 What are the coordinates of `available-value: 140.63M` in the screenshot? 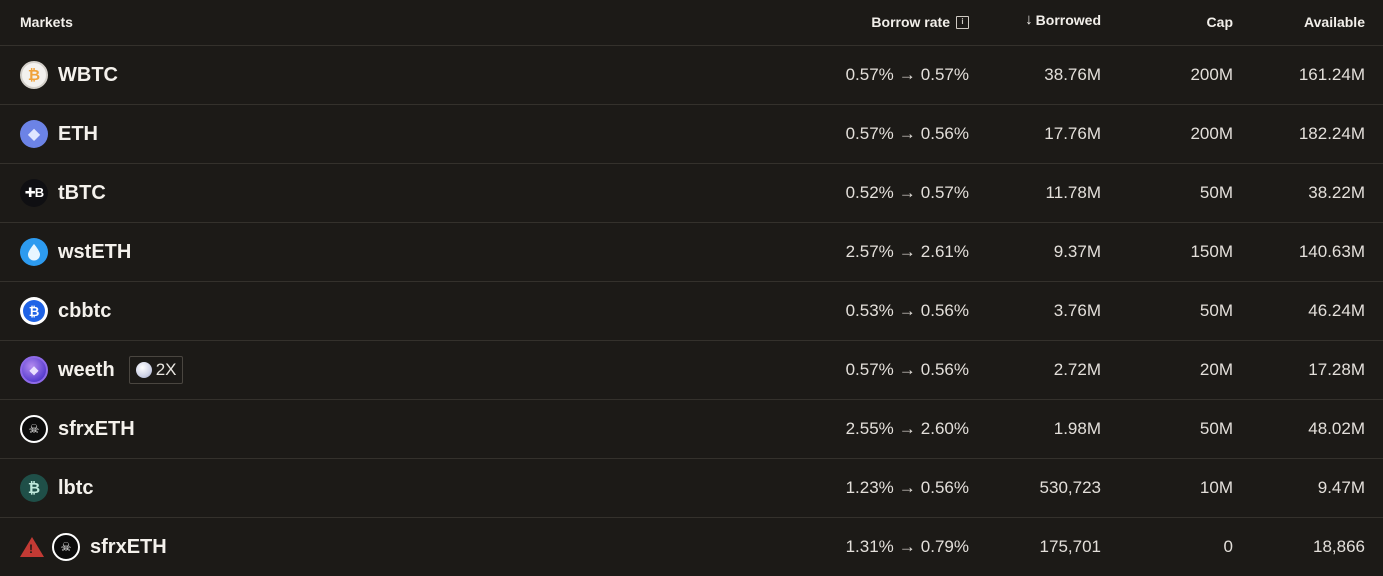 It's located at (1331, 251).